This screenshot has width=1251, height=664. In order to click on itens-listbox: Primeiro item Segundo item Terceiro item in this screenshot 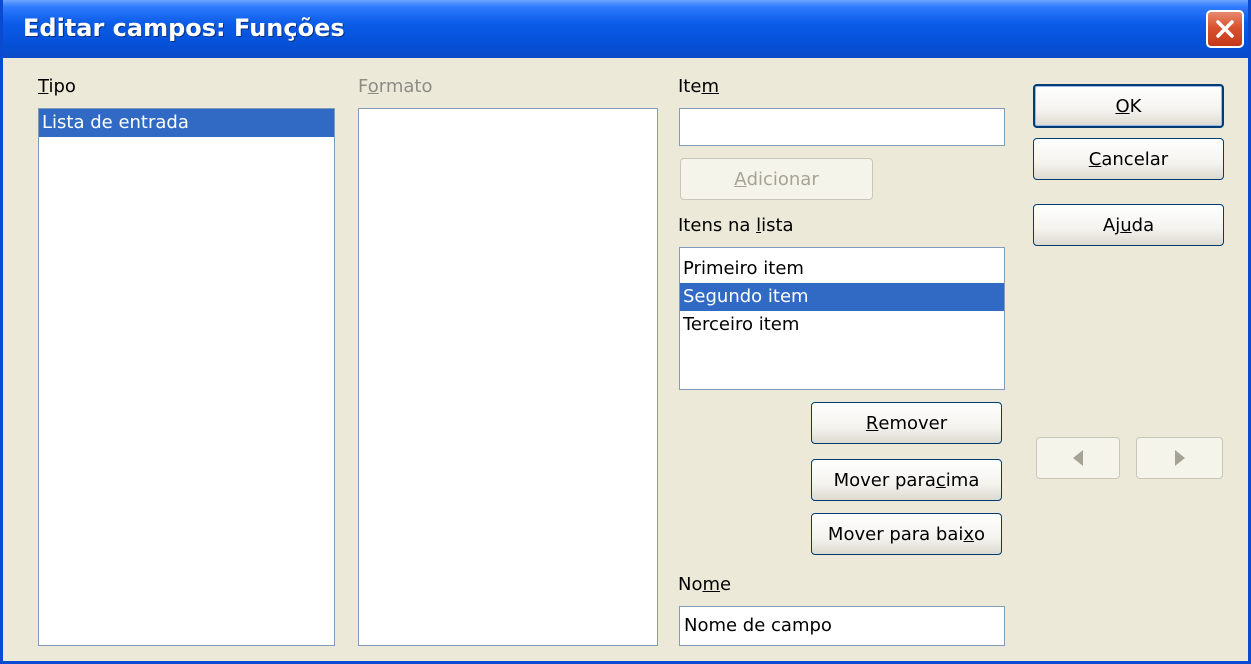, I will do `click(842, 318)`.